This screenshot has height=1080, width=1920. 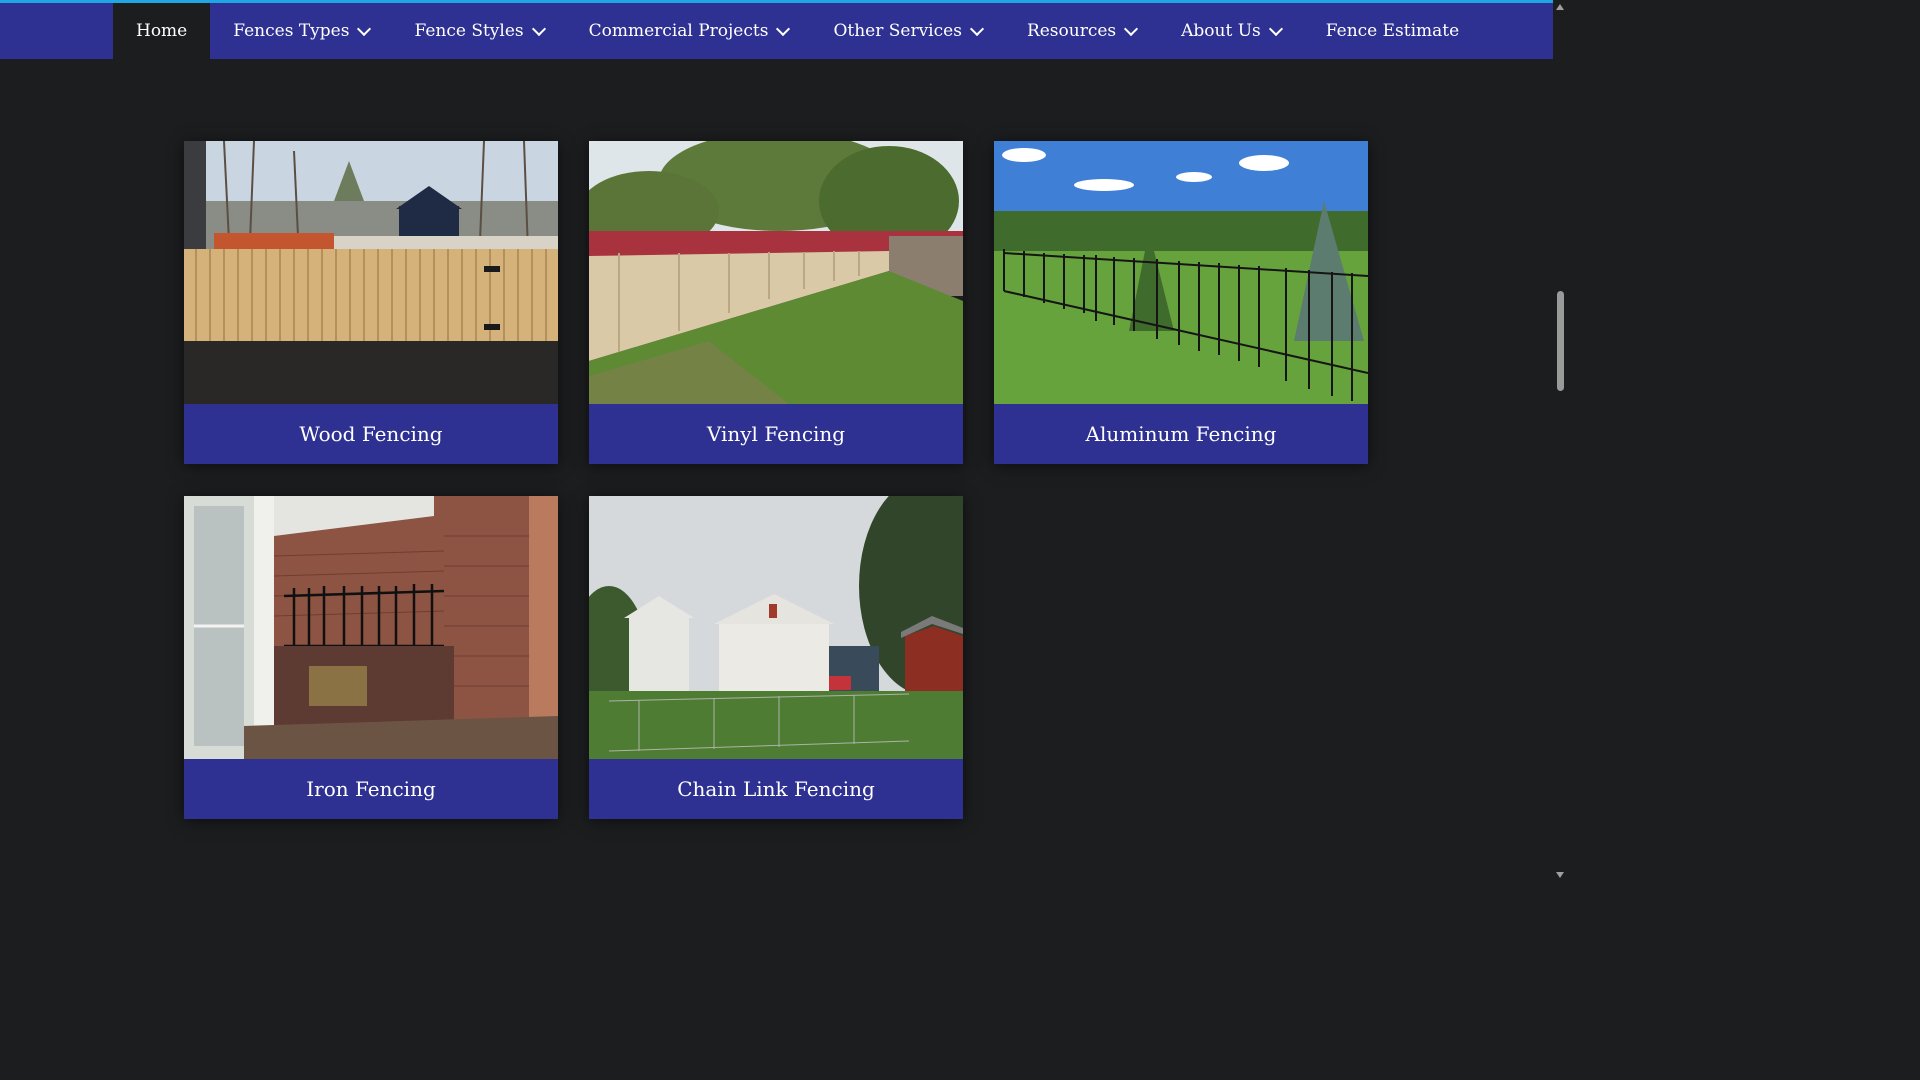 I want to click on nav-home: Home, so click(x=162, y=31).